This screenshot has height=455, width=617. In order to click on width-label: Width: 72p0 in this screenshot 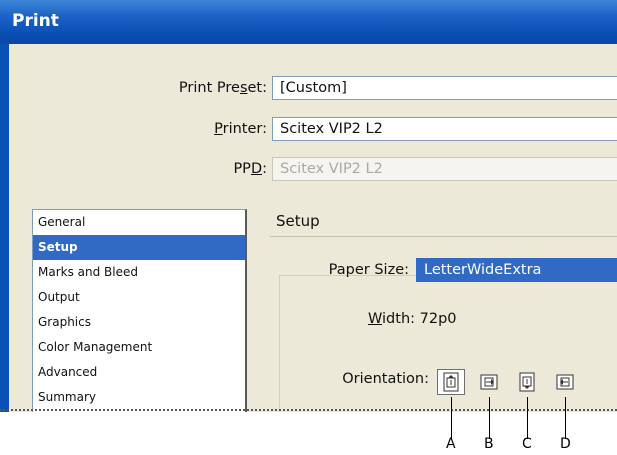, I will do `click(412, 319)`.